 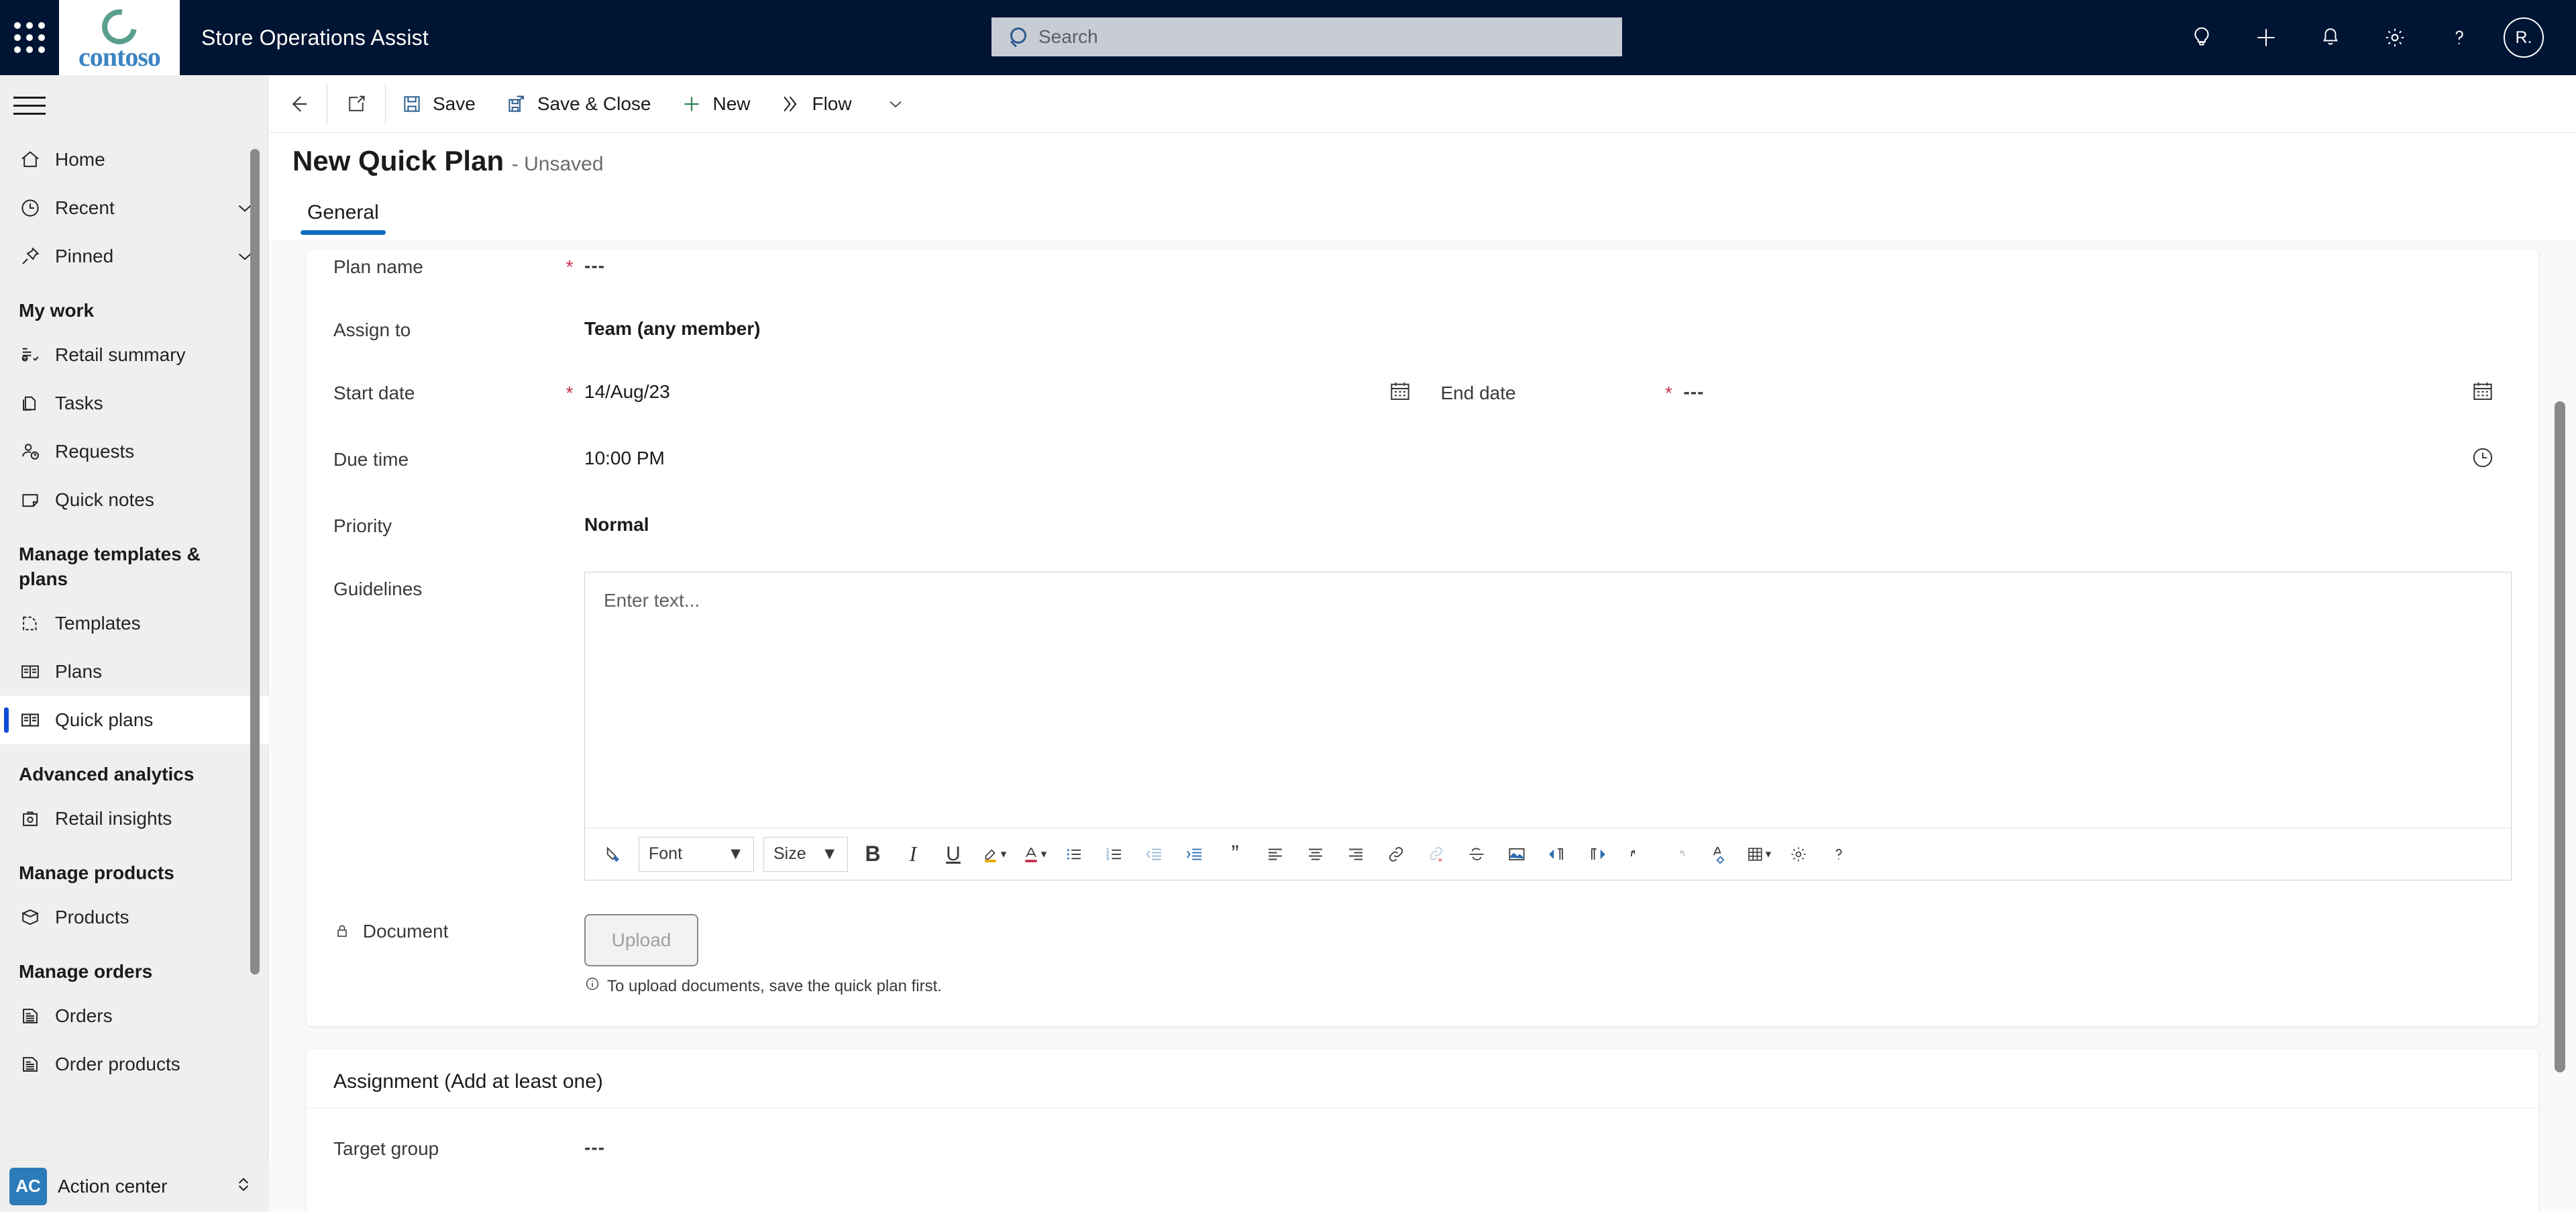 I want to click on sidebar-scrollbar-thumb, so click(x=255, y=561).